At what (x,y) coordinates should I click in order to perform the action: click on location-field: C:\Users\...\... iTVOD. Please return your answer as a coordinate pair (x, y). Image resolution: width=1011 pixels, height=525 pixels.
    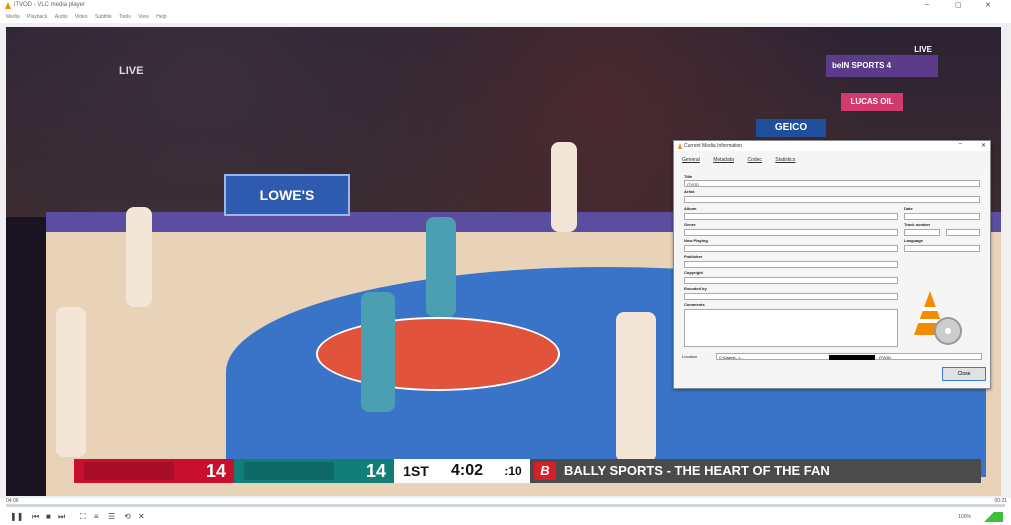
    Looking at the image, I should click on (849, 356).